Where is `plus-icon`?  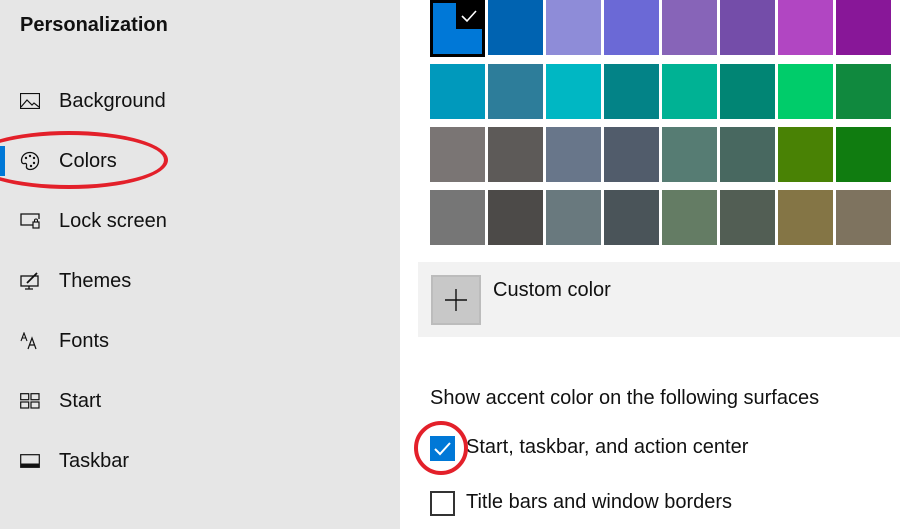
plus-icon is located at coordinates (456, 300).